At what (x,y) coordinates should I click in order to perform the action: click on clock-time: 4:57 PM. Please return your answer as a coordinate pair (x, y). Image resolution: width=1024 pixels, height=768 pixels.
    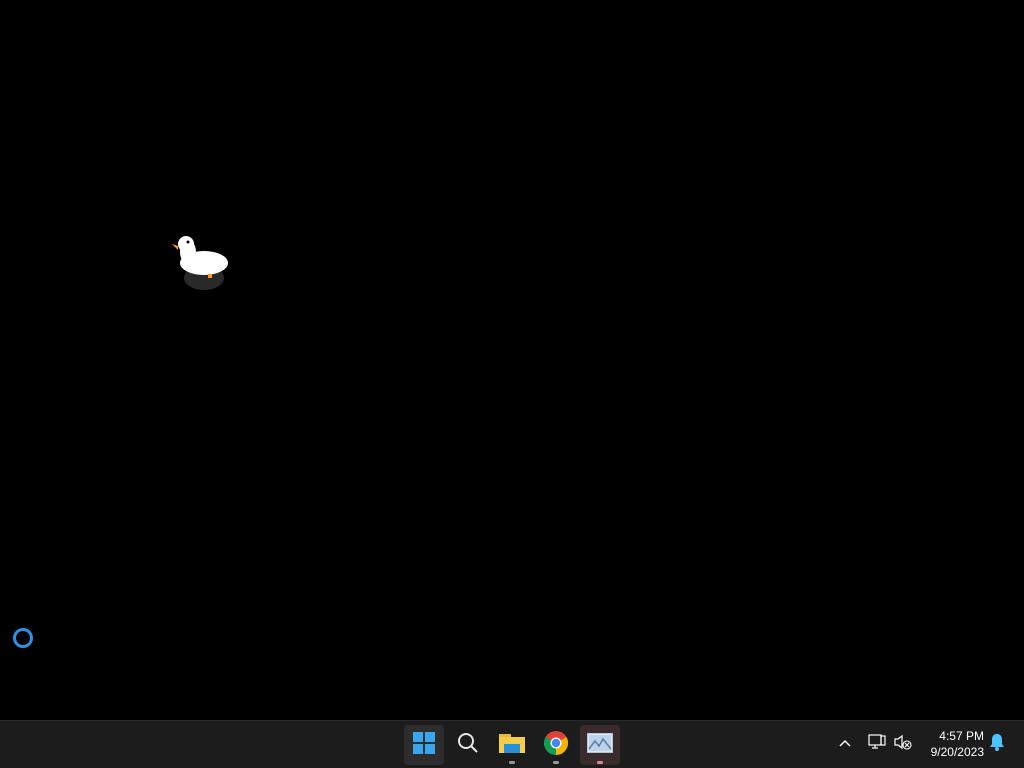
    Looking at the image, I should click on (961, 736).